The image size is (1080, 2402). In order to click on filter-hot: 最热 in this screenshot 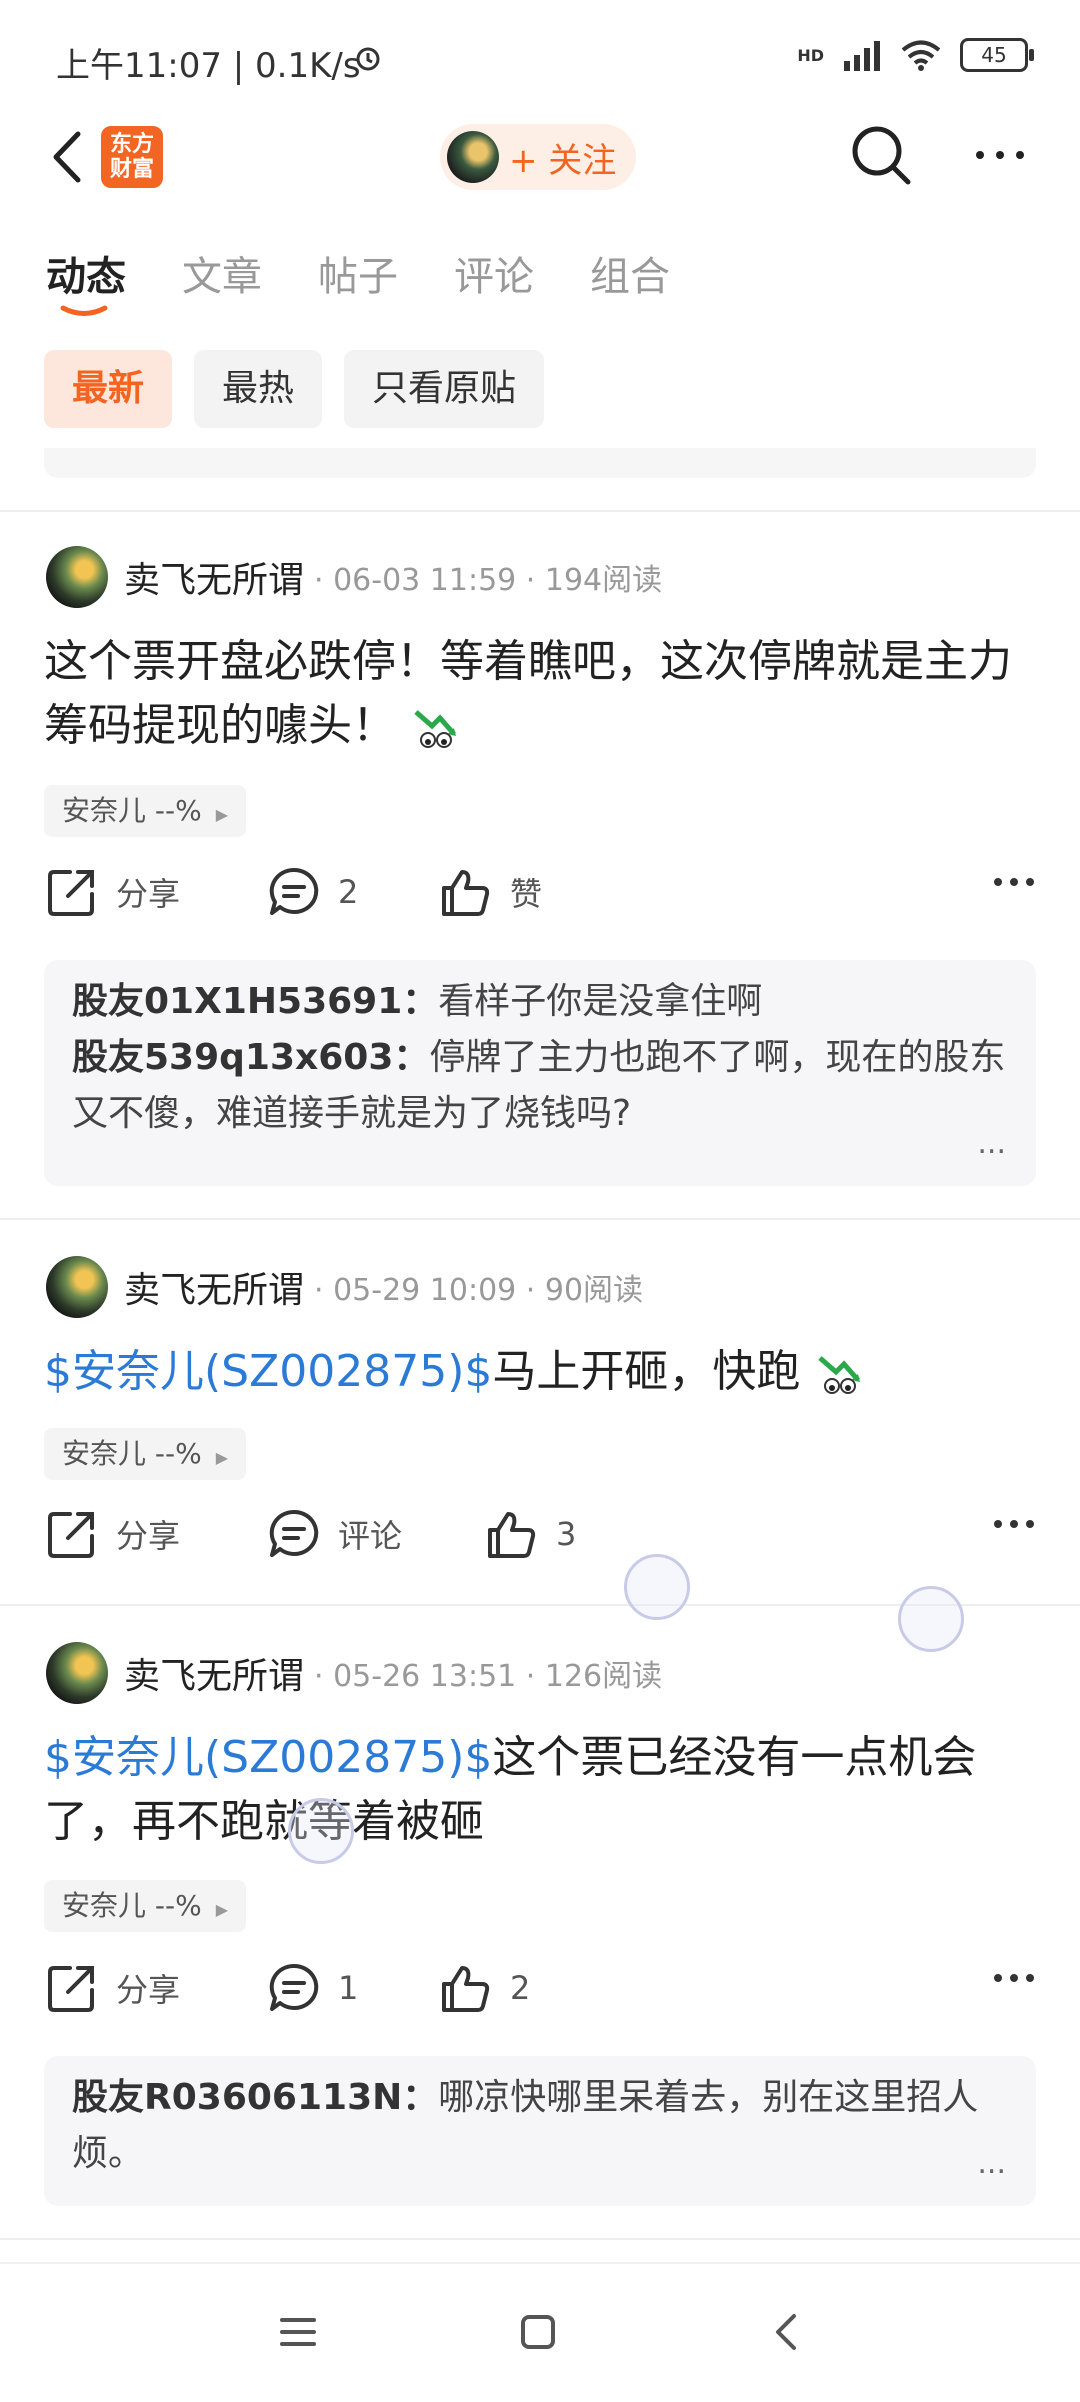, I will do `click(258, 389)`.